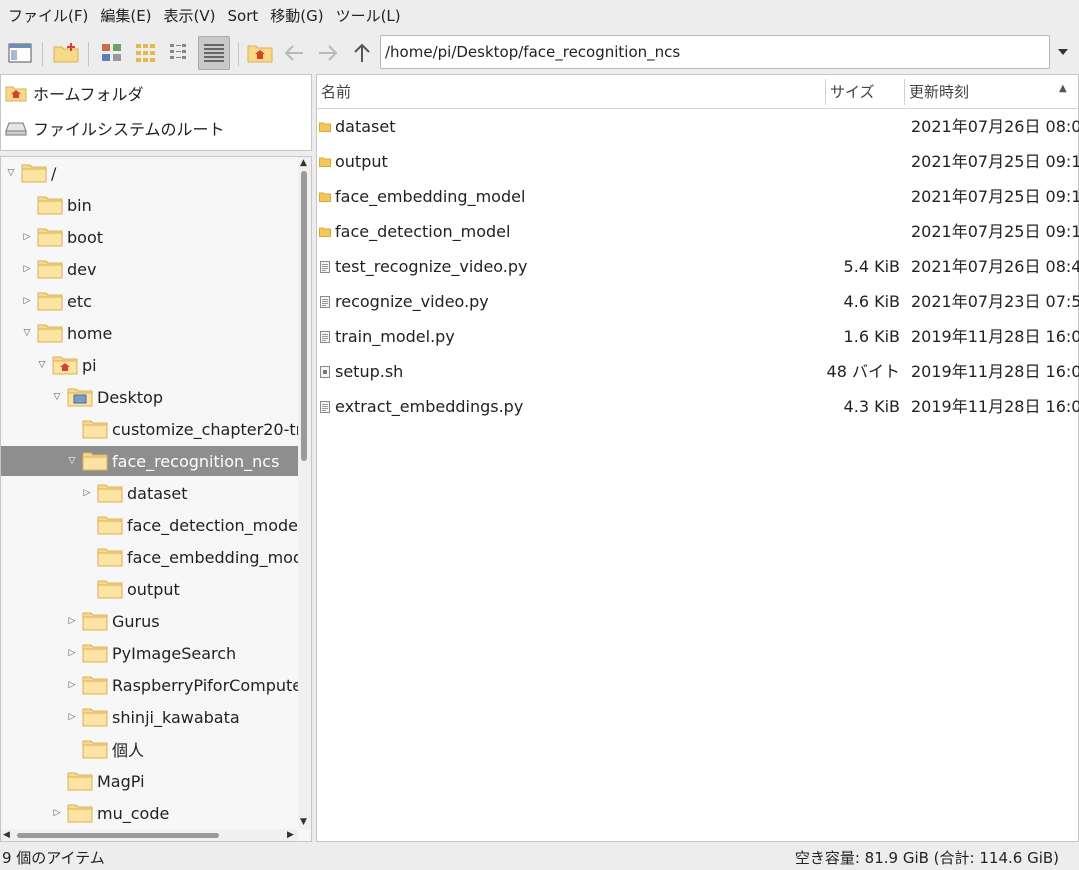 The height and width of the screenshot is (870, 1079). What do you see at coordinates (149, 589) in the screenshot?
I see `tree-item: output` at bounding box center [149, 589].